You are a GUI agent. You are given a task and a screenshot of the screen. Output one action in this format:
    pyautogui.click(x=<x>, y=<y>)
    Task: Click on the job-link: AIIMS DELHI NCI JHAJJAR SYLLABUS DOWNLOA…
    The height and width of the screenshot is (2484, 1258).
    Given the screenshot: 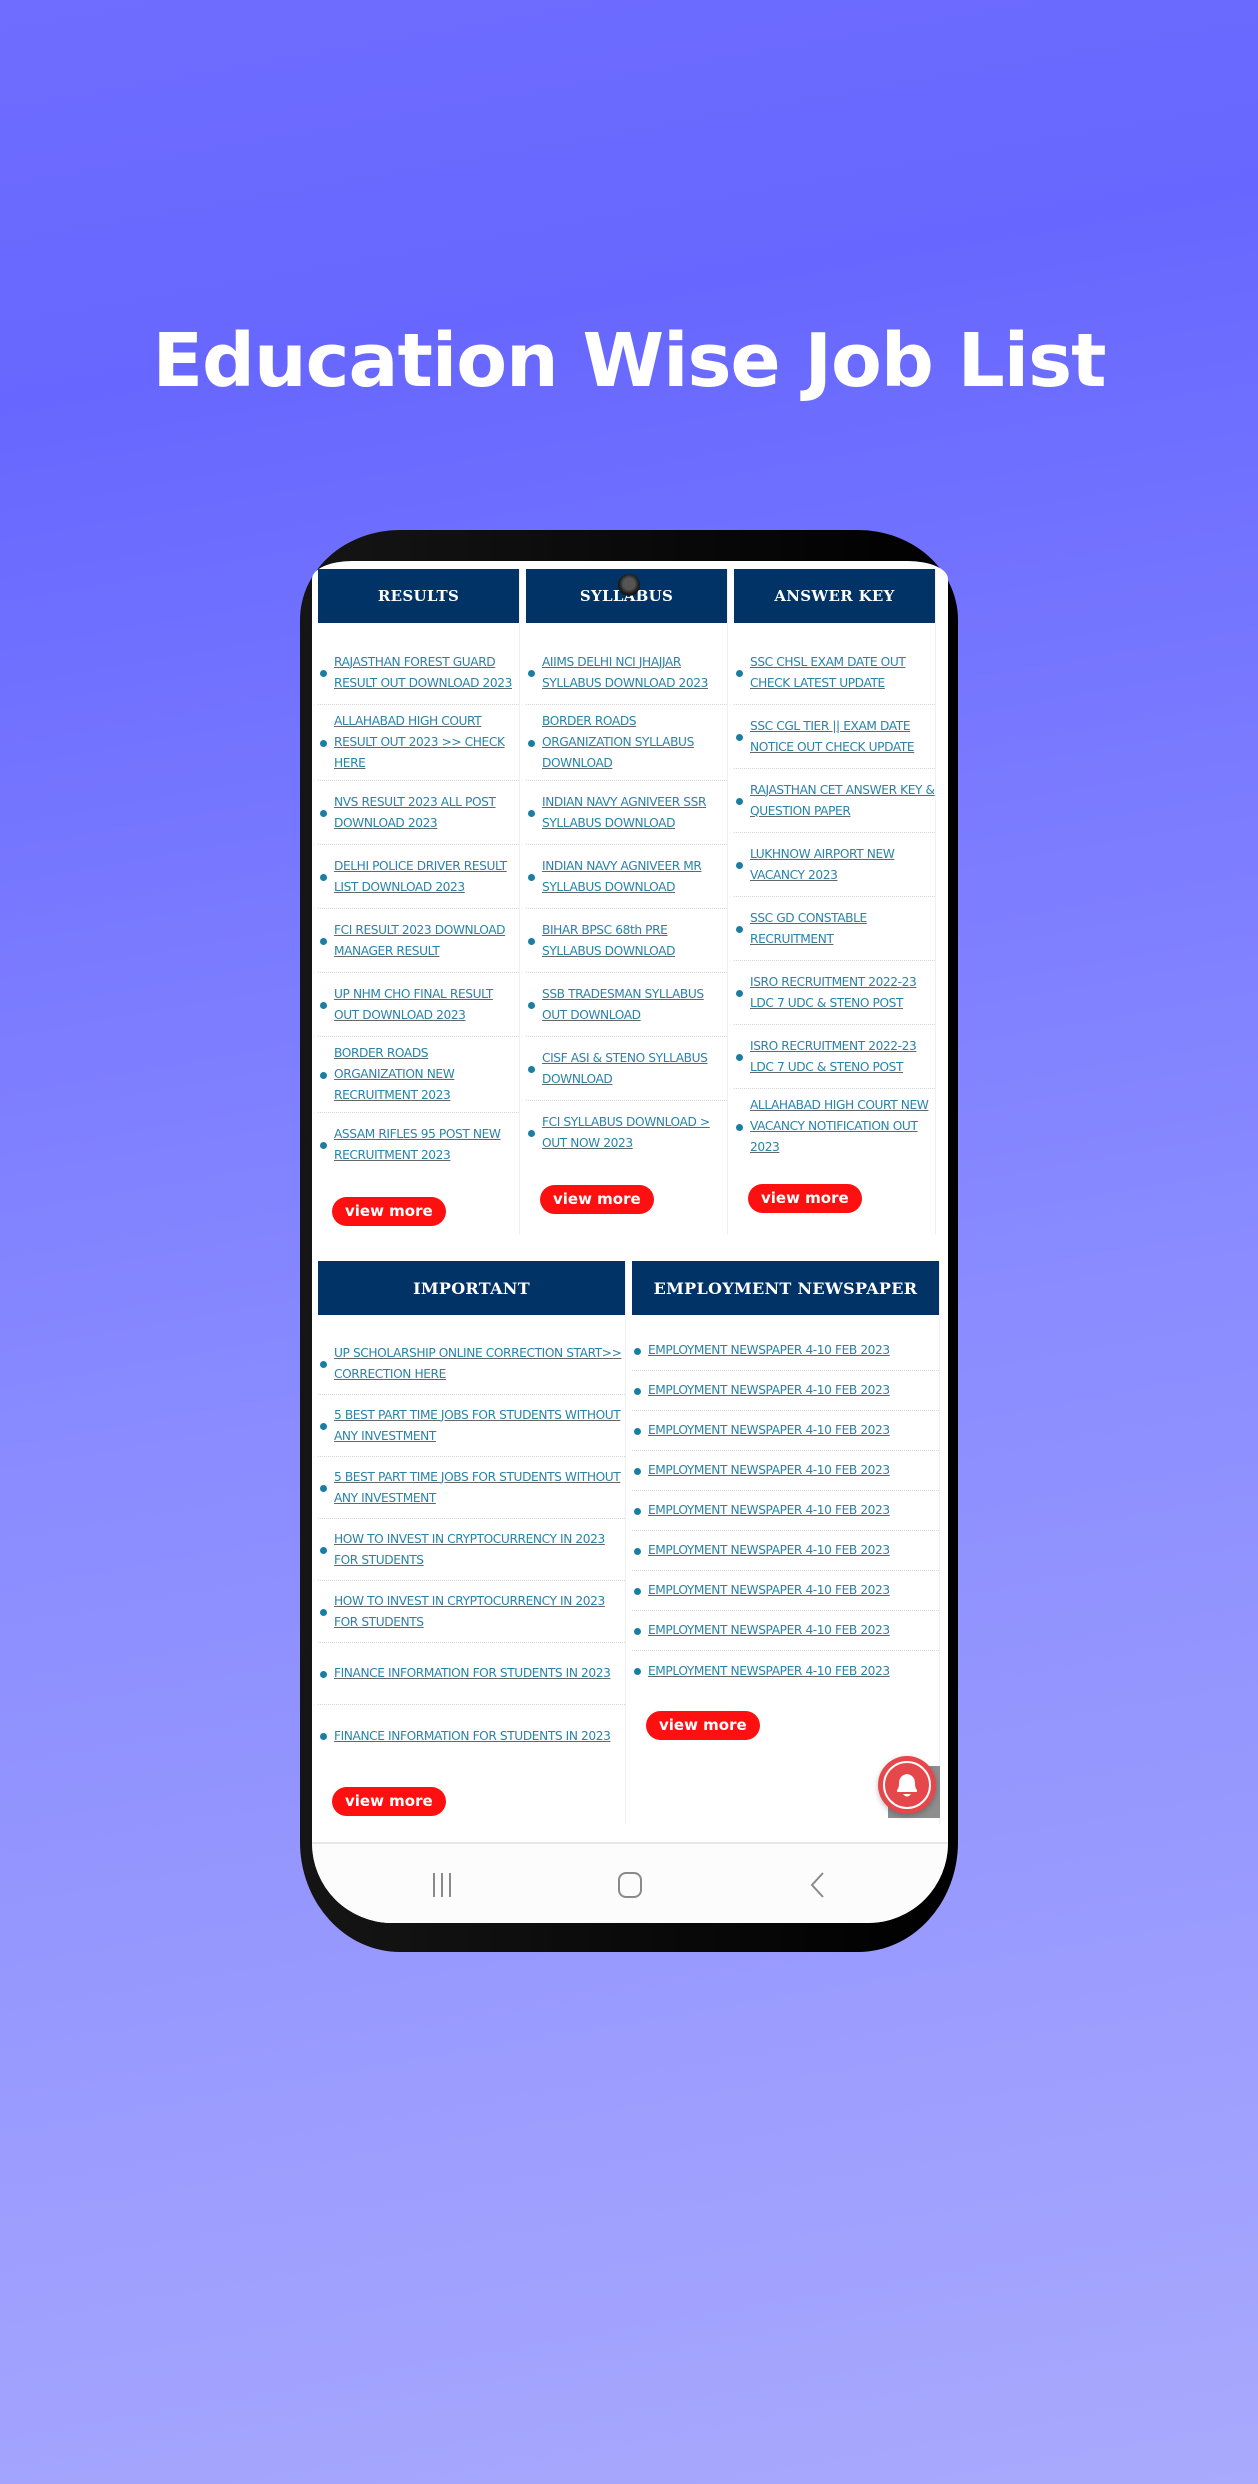 What is the action you would take?
    pyautogui.click(x=634, y=673)
    